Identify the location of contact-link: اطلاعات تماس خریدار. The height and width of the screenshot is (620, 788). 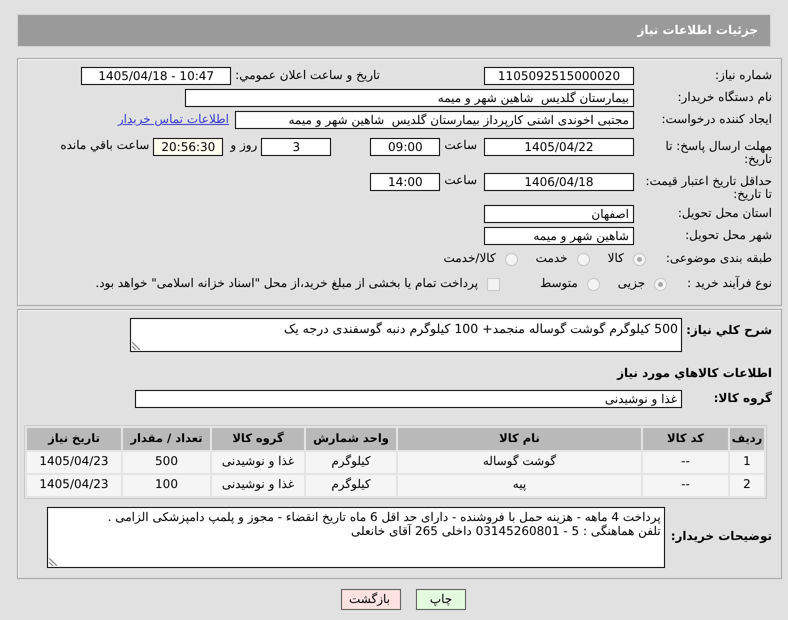
(173, 120).